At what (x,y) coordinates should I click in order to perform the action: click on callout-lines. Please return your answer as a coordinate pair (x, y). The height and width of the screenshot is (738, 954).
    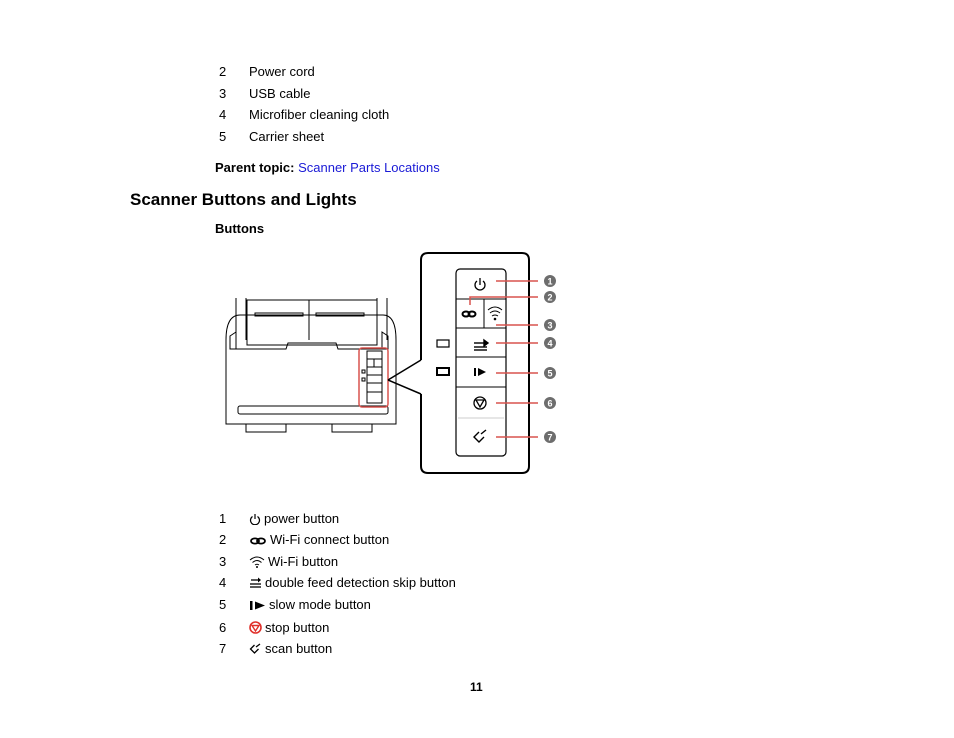
    Looking at the image, I should click on (503, 359).